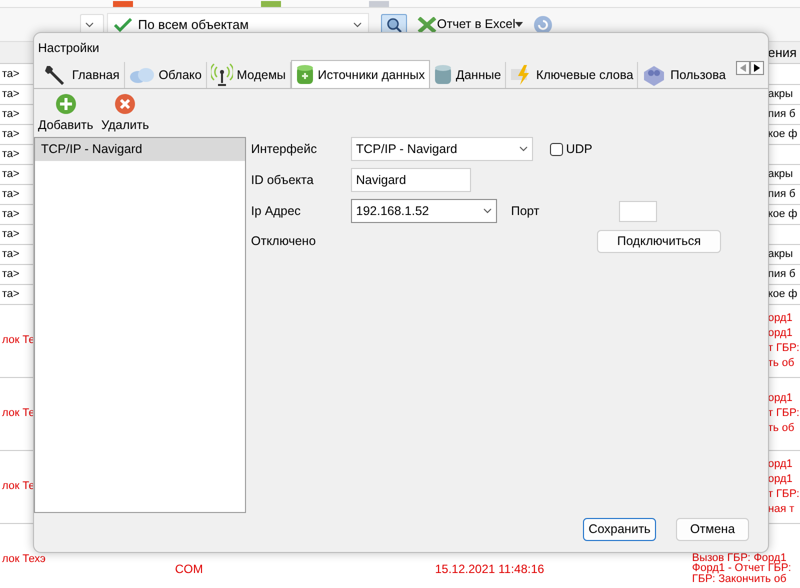 The height and width of the screenshot is (588, 800). I want to click on event-line: Форд1 - Отчет ГБР:, so click(742, 568).